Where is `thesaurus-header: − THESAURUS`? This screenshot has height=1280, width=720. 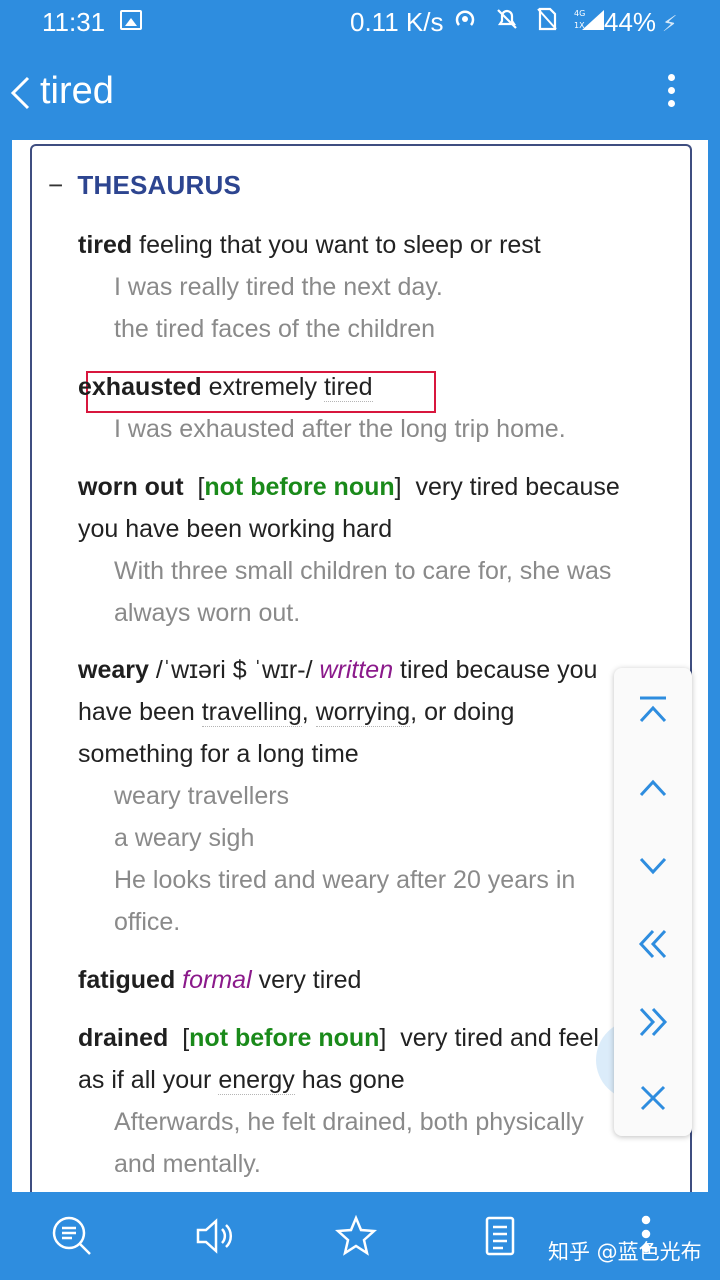 thesaurus-header: − THESAURUS is located at coordinates (144, 185).